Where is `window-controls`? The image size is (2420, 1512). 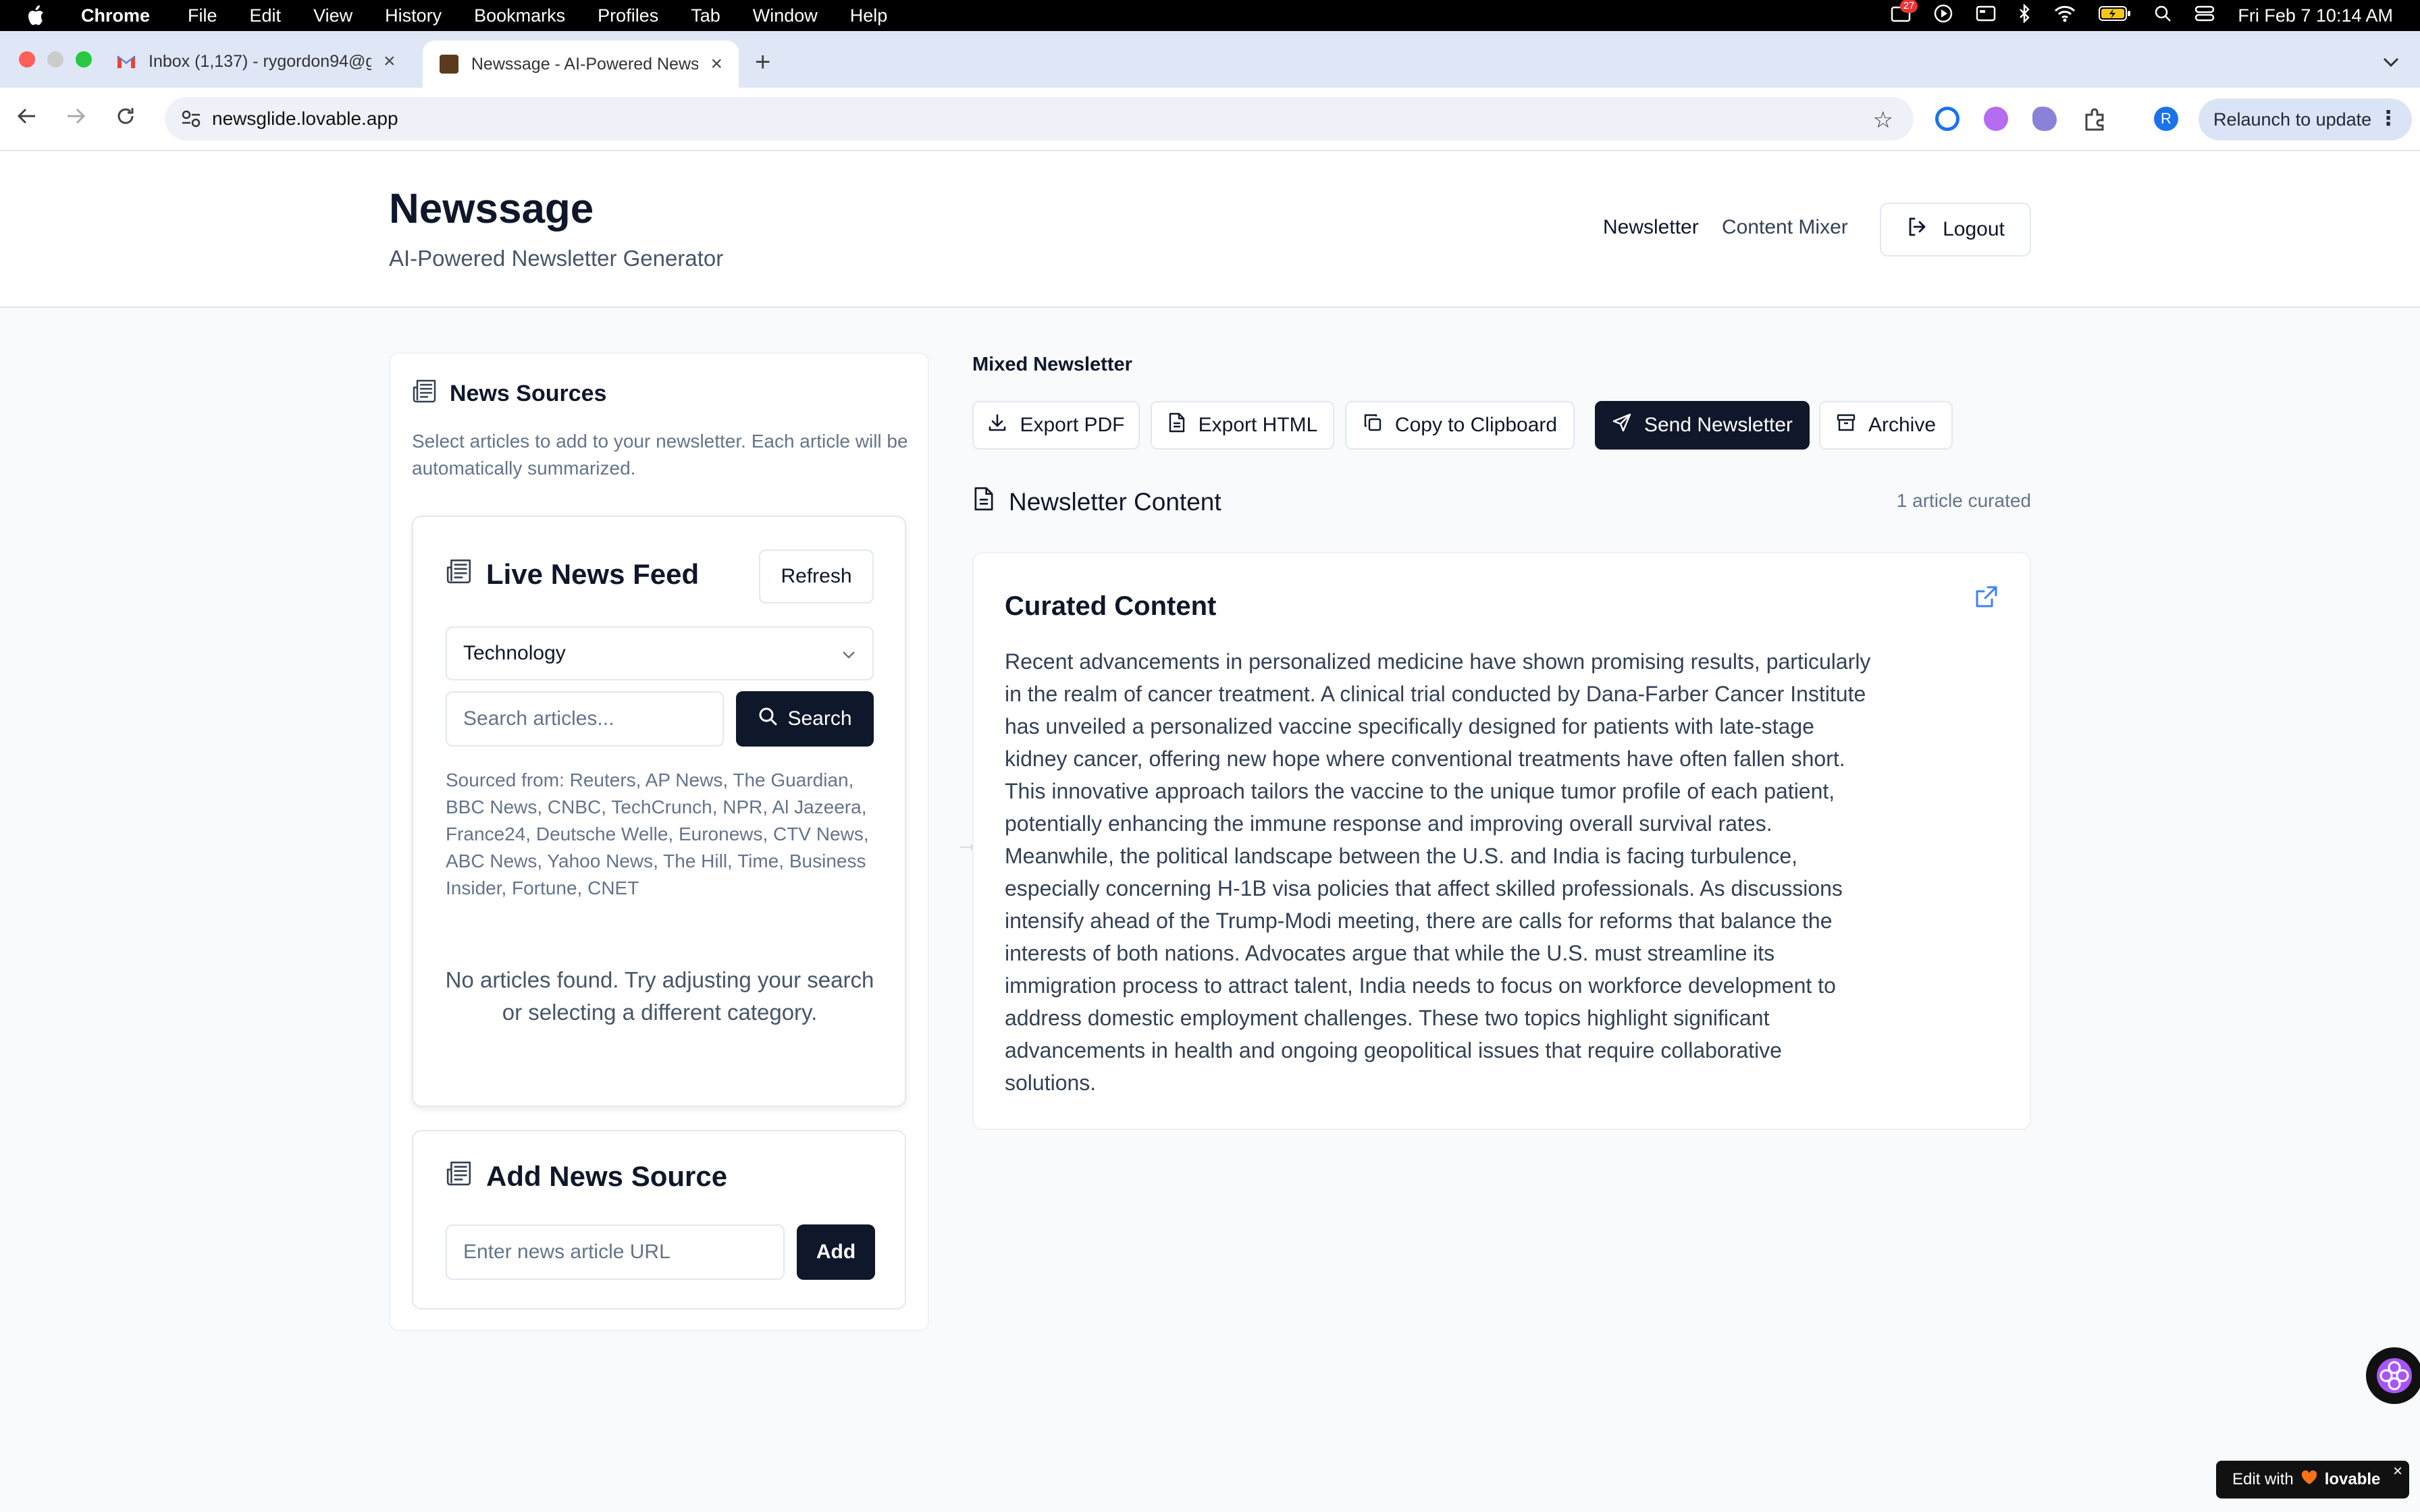
window-controls is located at coordinates (55, 59).